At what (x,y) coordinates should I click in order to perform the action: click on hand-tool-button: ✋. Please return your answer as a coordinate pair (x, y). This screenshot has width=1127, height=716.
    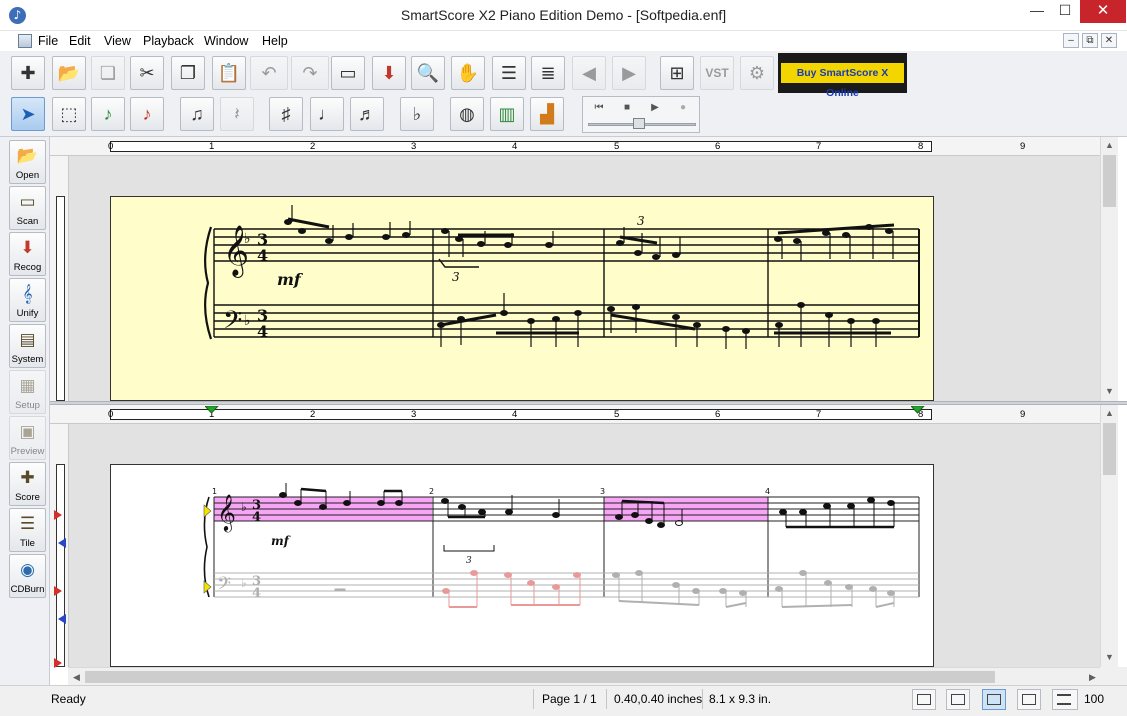
    Looking at the image, I should click on (468, 73).